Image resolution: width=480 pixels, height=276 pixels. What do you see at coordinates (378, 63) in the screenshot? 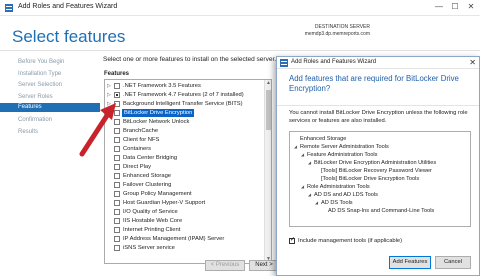
I see `dialog-titlebar: Add Roles and Features Wizard ✕` at bounding box center [378, 63].